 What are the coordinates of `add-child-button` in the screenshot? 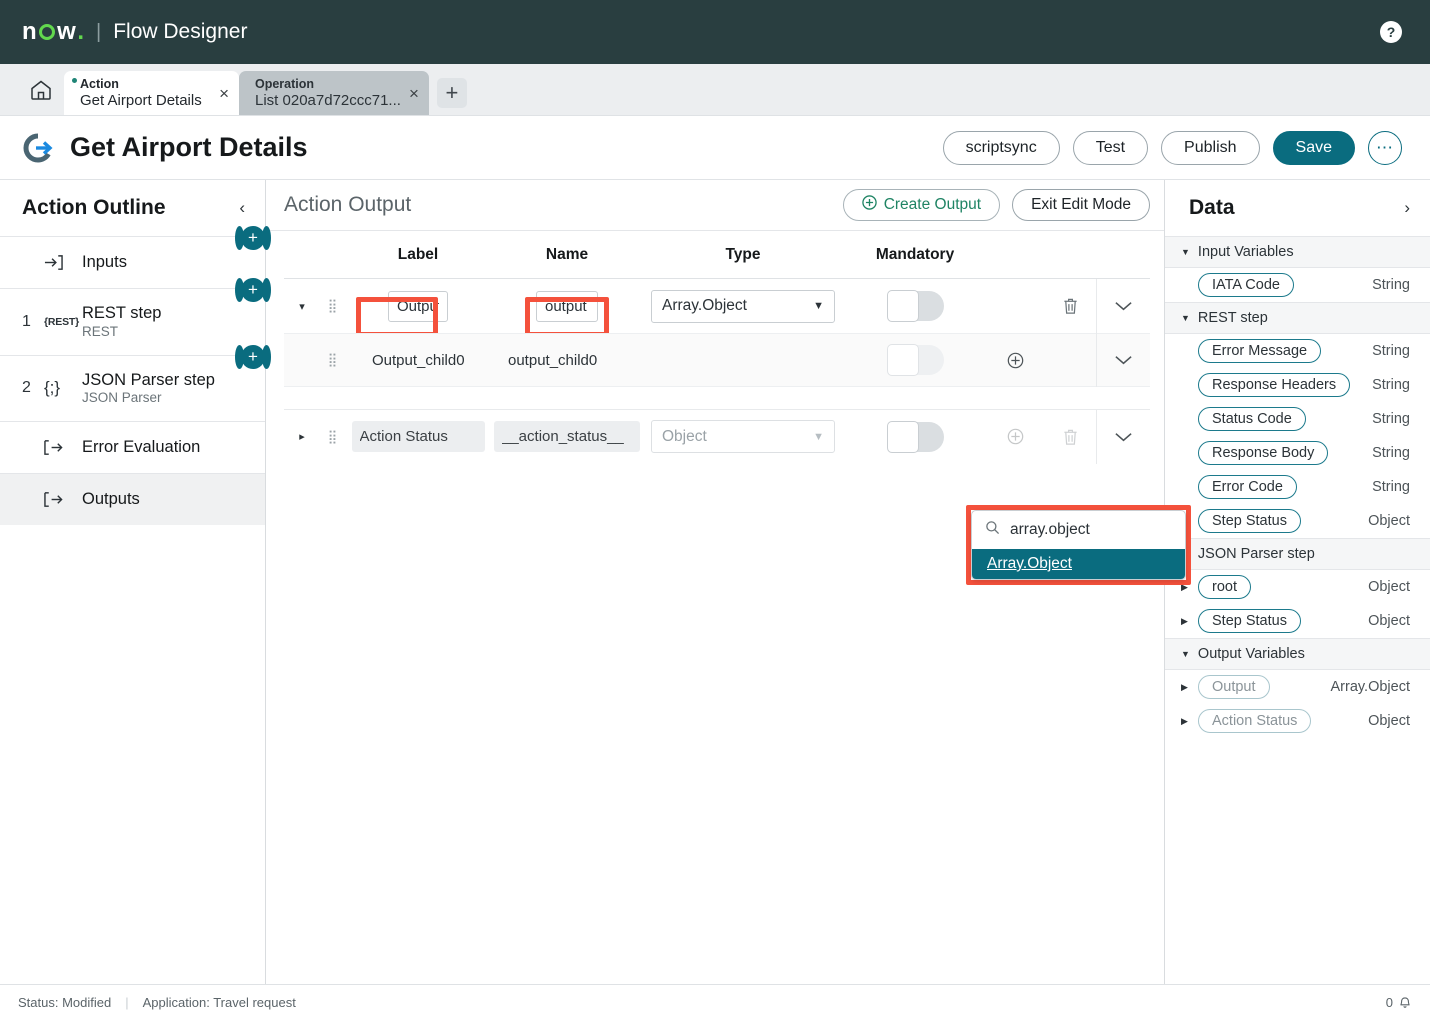 It's located at (1015, 360).